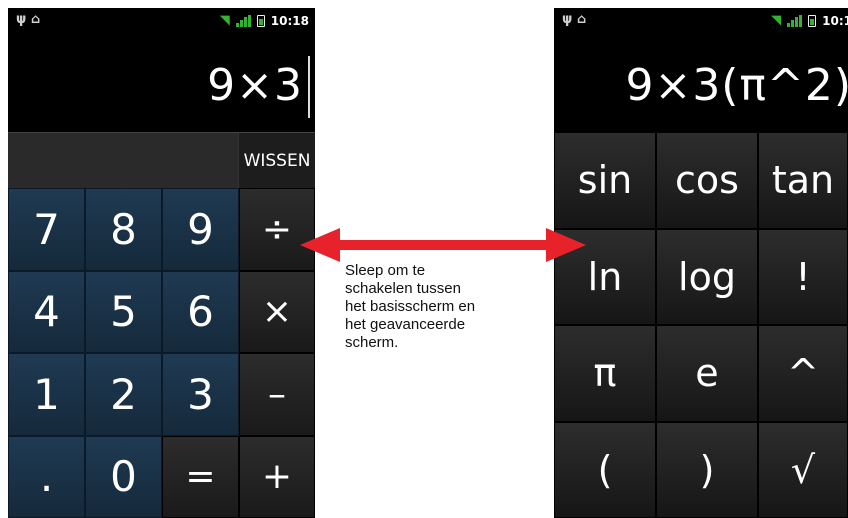 The height and width of the screenshot is (518, 848). I want to click on function-key-button: tan, so click(803, 180).